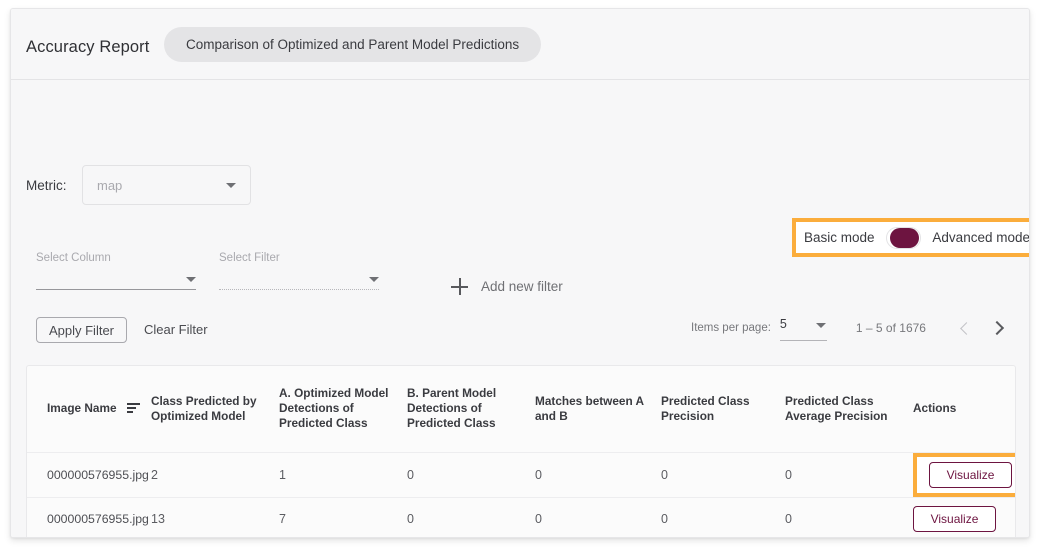 This screenshot has height=556, width=1047. Describe the element at coordinates (88, 47) in the screenshot. I see `page-title: Accuracy Report` at that location.